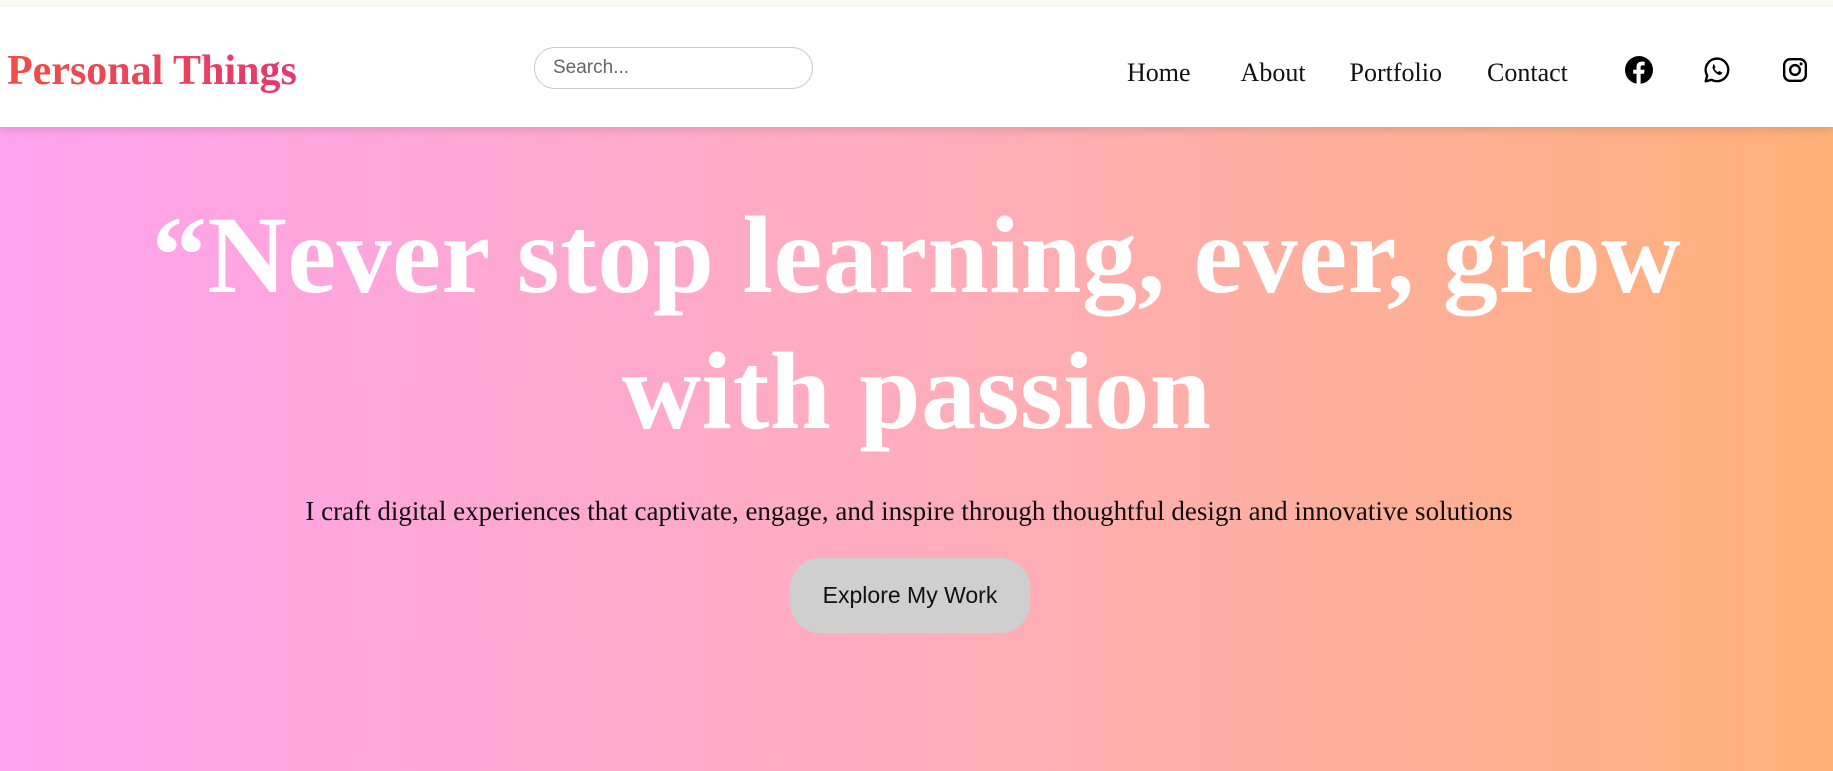 This screenshot has width=1833, height=771. What do you see at coordinates (1717, 70) in the screenshot?
I see `whatsapp-icon` at bounding box center [1717, 70].